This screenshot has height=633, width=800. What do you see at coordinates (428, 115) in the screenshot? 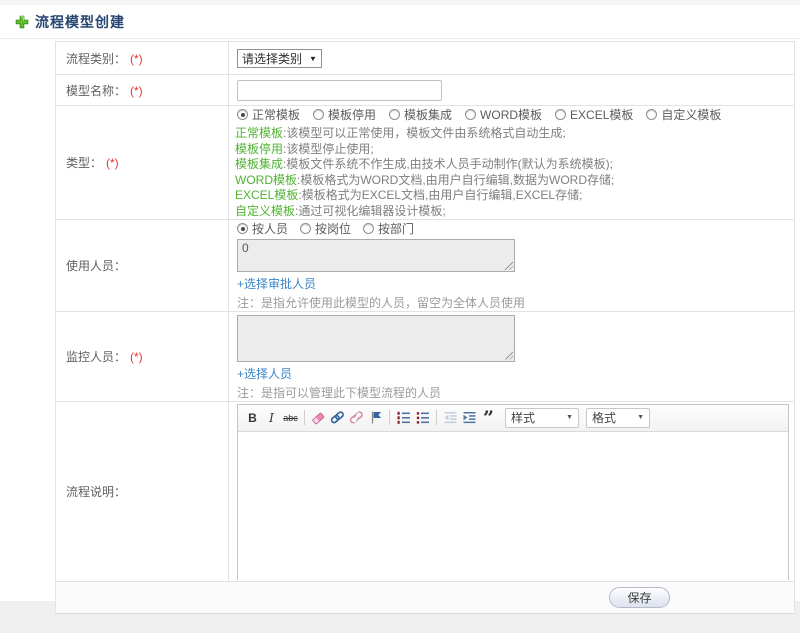
I see `radio-label: 模板集成` at bounding box center [428, 115].